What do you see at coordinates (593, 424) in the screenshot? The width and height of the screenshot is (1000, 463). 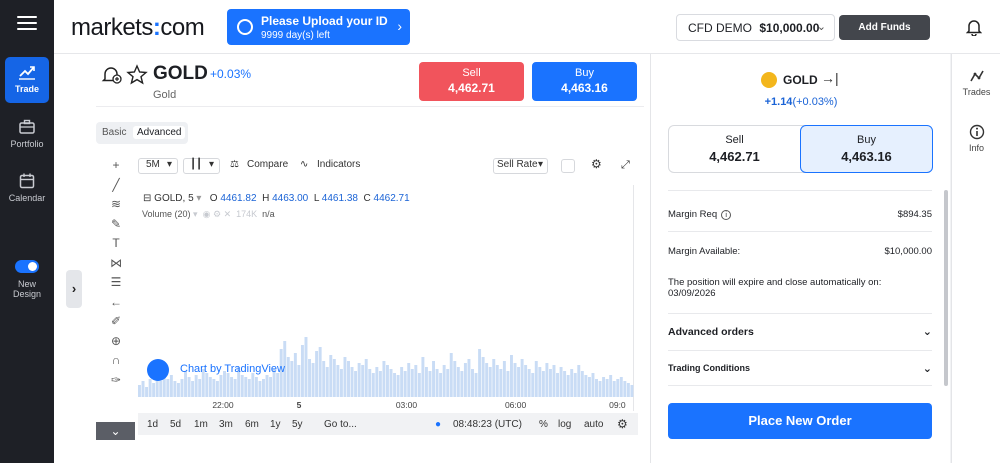 I see `auto-toggle: auto` at bounding box center [593, 424].